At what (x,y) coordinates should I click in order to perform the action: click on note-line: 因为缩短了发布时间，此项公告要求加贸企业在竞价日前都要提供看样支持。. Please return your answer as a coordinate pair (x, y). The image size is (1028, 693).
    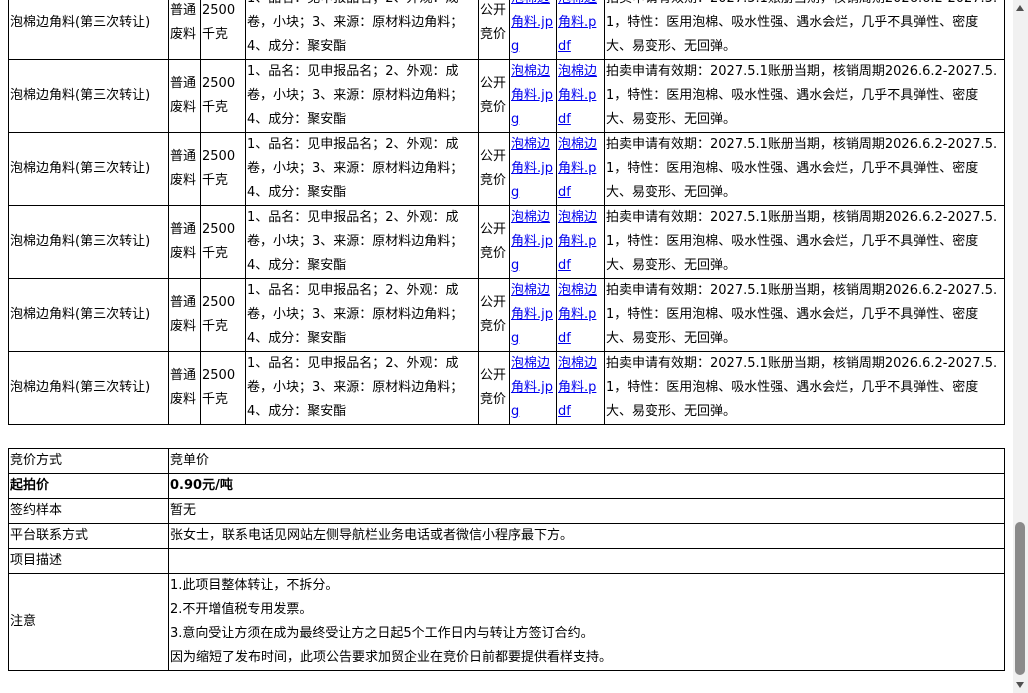
    Looking at the image, I should click on (391, 657).